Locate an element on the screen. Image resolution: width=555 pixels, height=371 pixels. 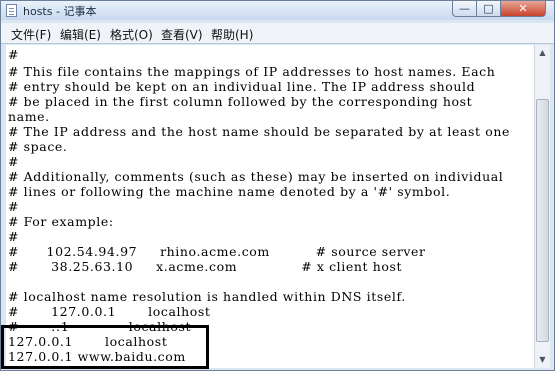
text-line: # 127.0.0.1 localhost is located at coordinates (109, 311).